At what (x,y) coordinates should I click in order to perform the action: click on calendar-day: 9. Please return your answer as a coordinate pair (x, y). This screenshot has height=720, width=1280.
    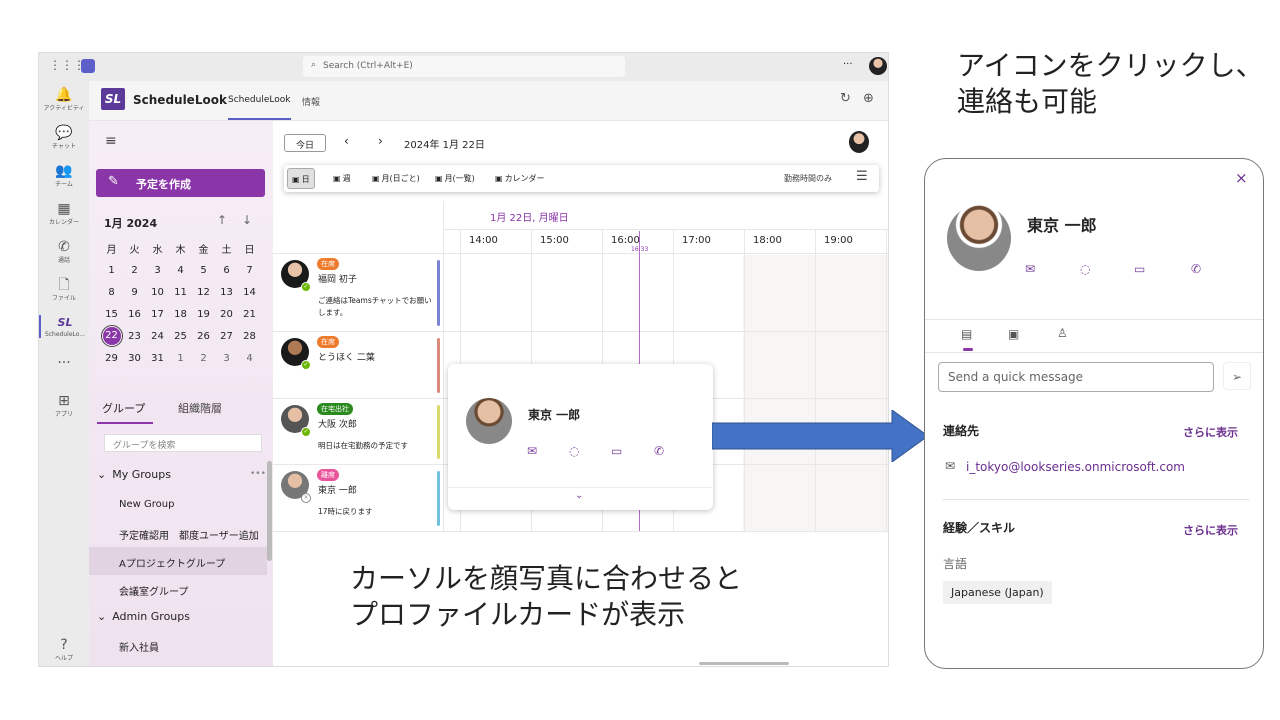
    Looking at the image, I should click on (134, 292).